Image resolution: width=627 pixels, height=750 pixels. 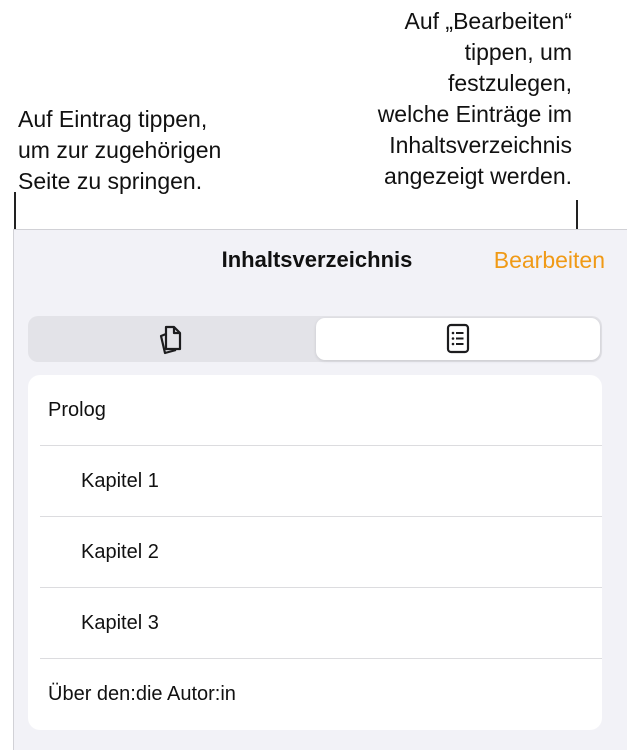 What do you see at coordinates (120, 150) in the screenshot?
I see `callout-left-line-2: um zur zugehörigen` at bounding box center [120, 150].